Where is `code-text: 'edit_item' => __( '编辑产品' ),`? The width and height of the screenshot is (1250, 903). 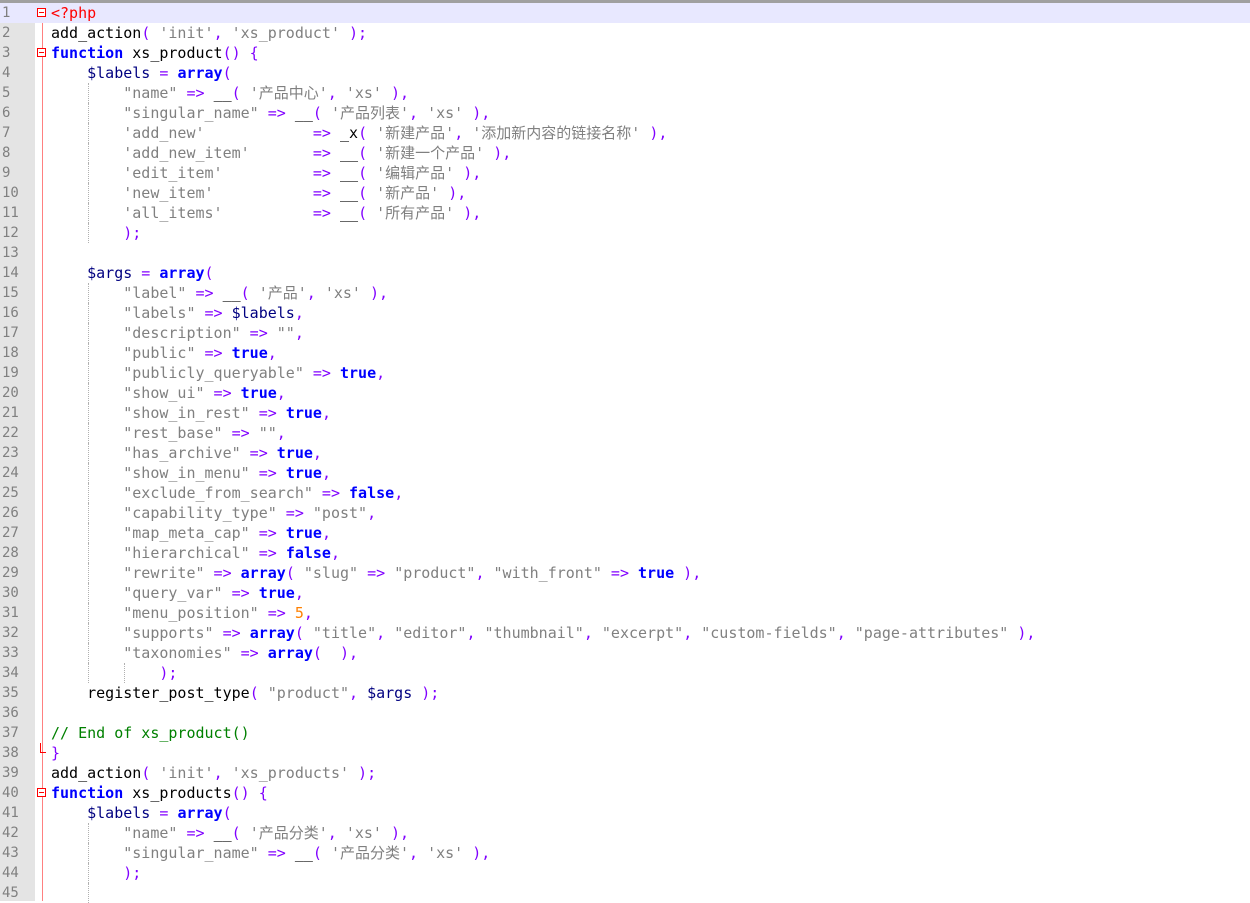
code-text: 'edit_item' => __( '编辑产品' ), is located at coordinates (266, 173).